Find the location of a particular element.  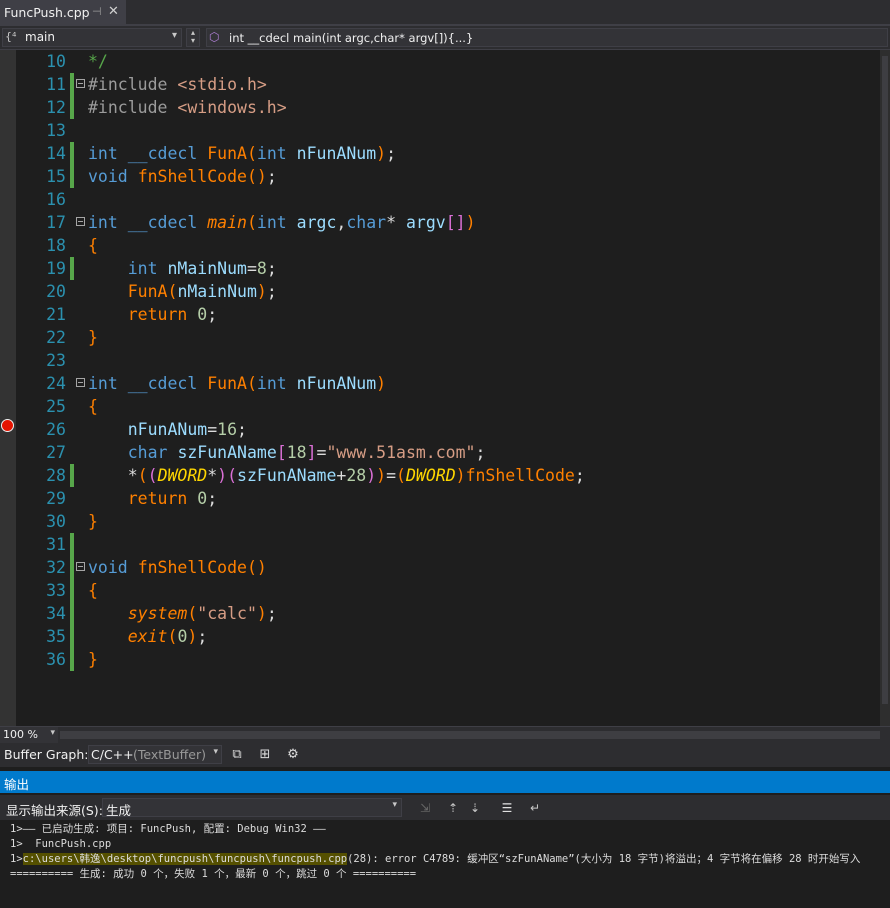

buffer-graph-label: Buffer Graph: is located at coordinates (46, 754).